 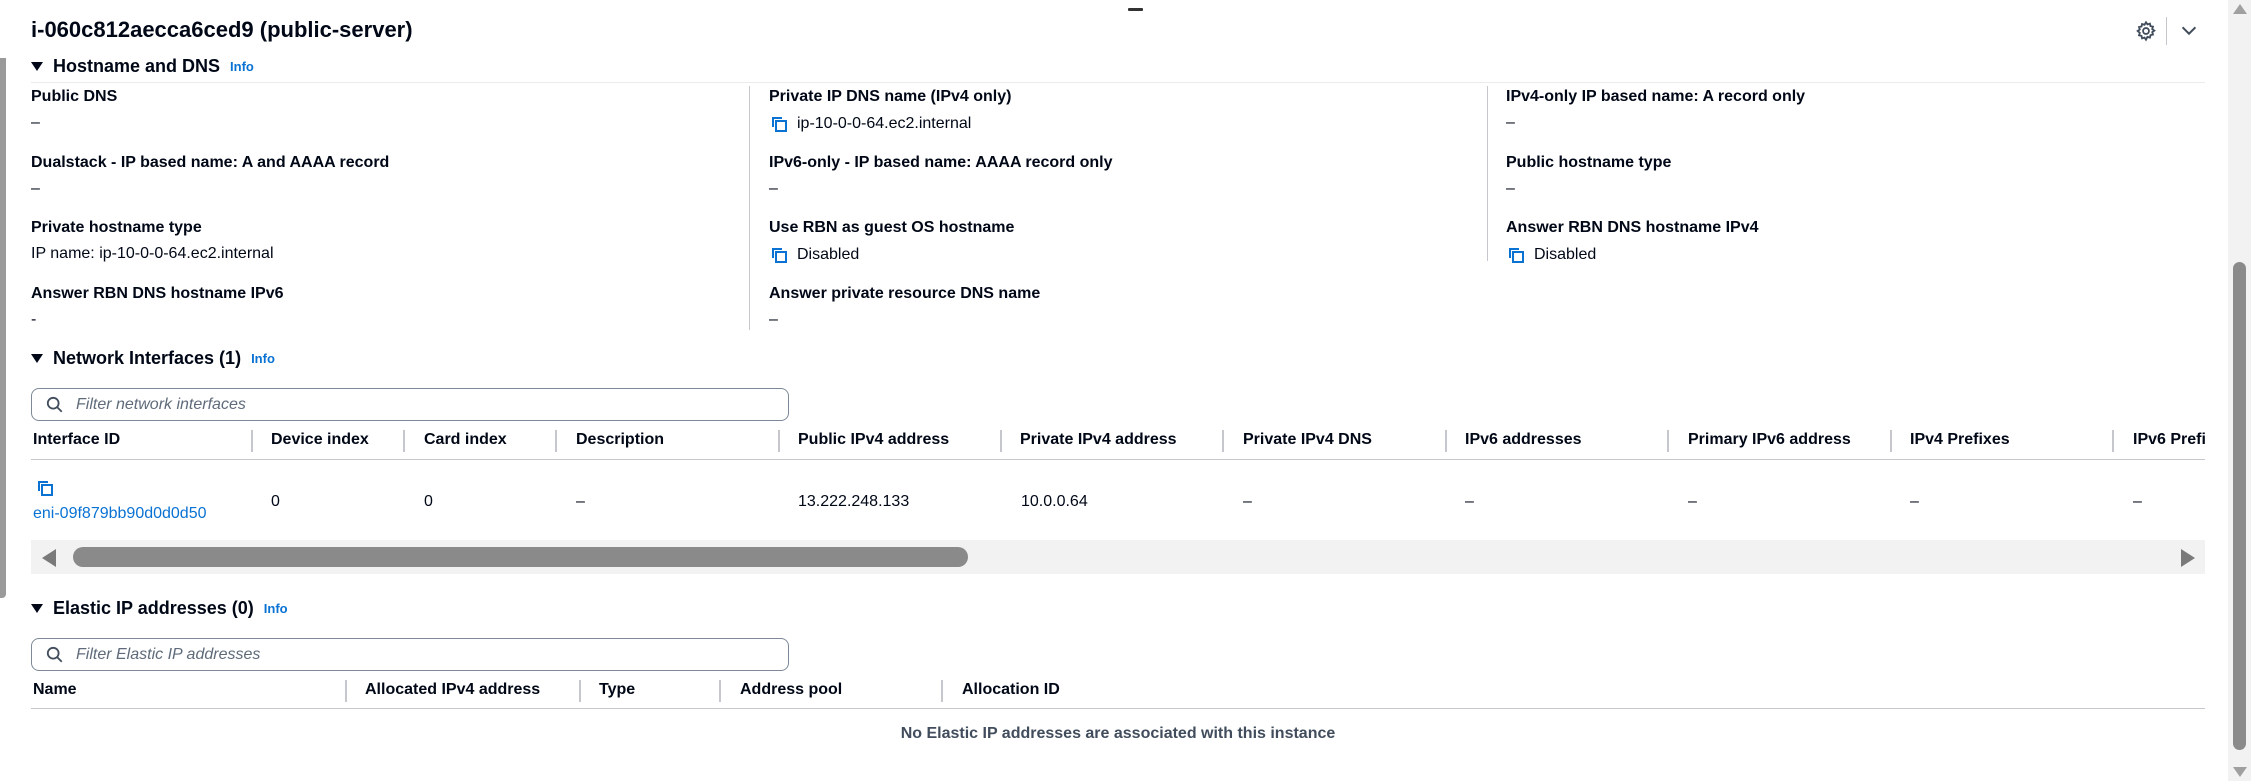 I want to click on column-header: Allocated IPv4 address, so click(x=452, y=690).